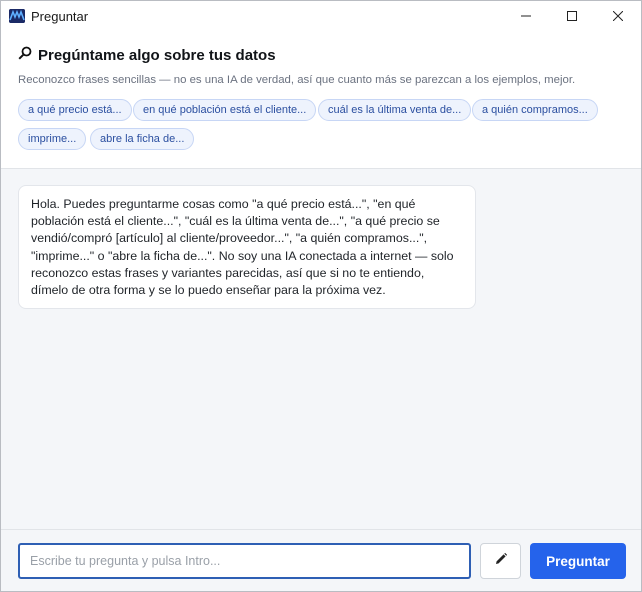 This screenshot has height=592, width=642. I want to click on page-title-text: Pregúntame algo sobre tus datos, so click(157, 55).